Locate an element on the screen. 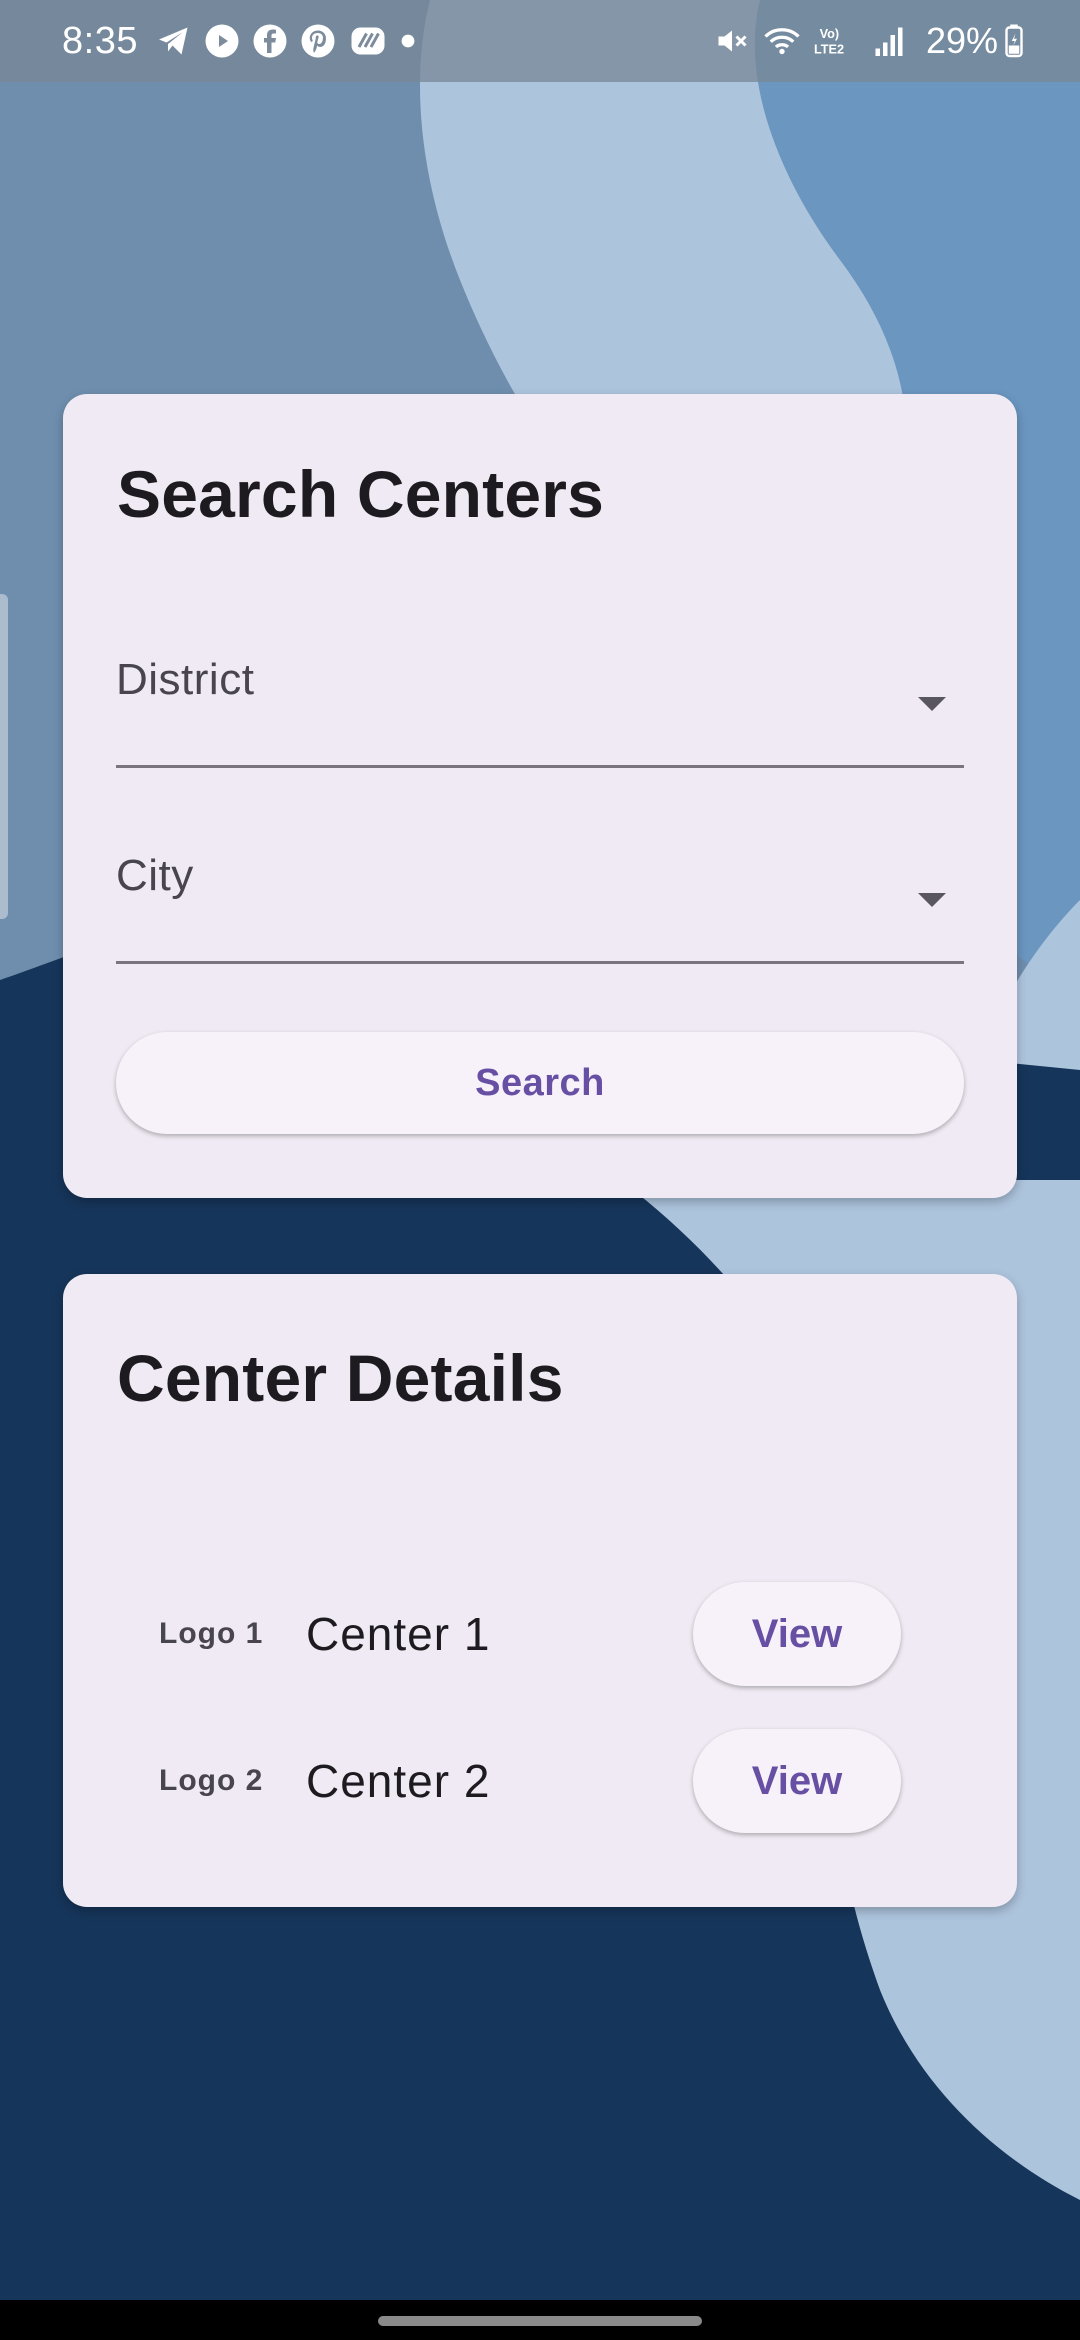  center-logo: Logo 2 is located at coordinates (211, 1780).